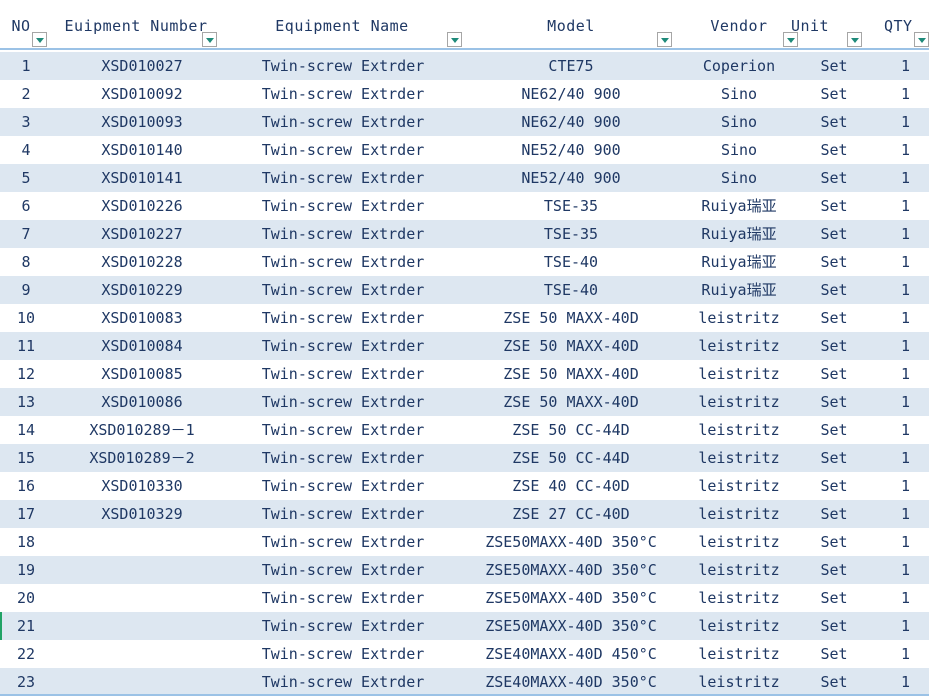 The image size is (929, 699). Describe the element at coordinates (571, 430) in the screenshot. I see `cell-model: ZSE 50 CC-44D` at that location.